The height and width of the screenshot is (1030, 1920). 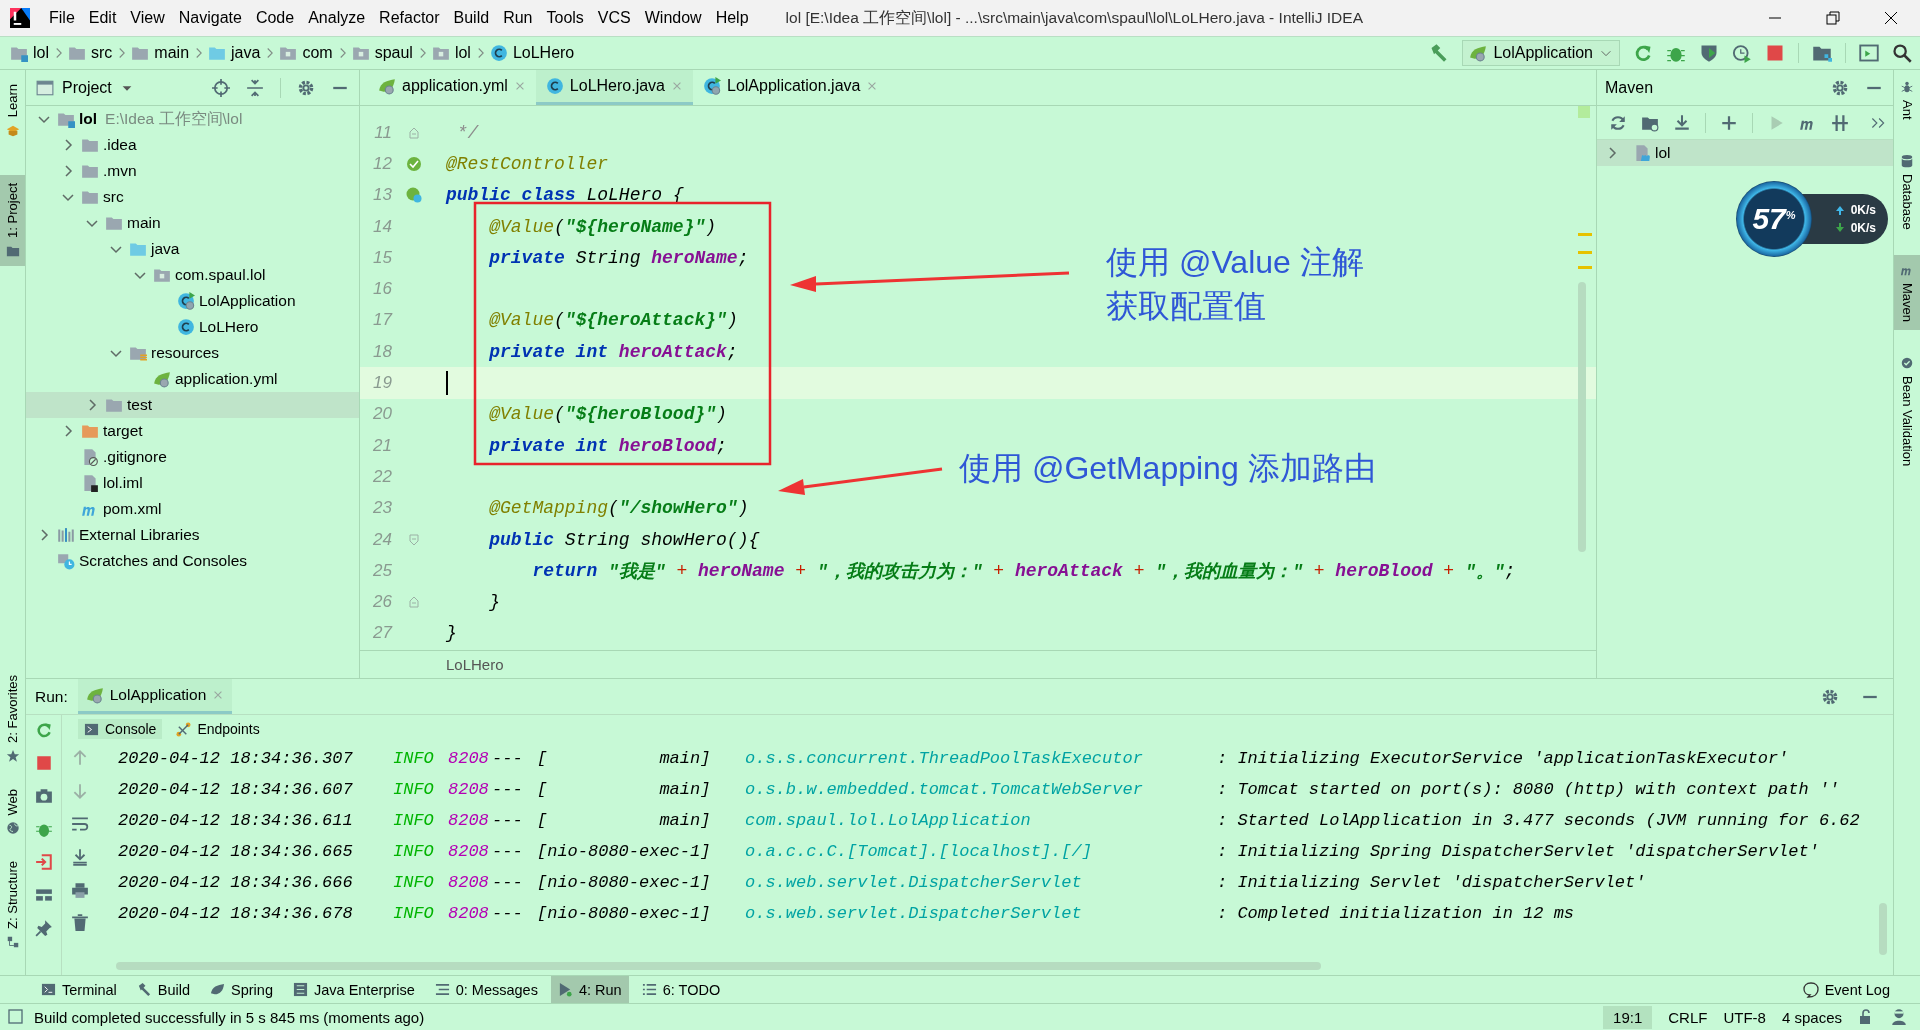 What do you see at coordinates (452, 87) in the screenshot?
I see `editor-tab: application.yml` at bounding box center [452, 87].